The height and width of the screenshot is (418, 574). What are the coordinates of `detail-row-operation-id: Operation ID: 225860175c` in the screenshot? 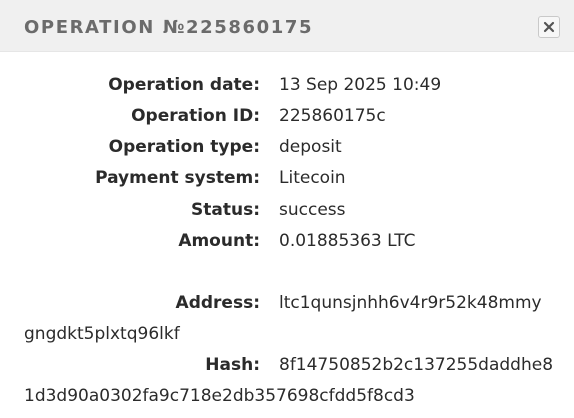 It's located at (287, 119).